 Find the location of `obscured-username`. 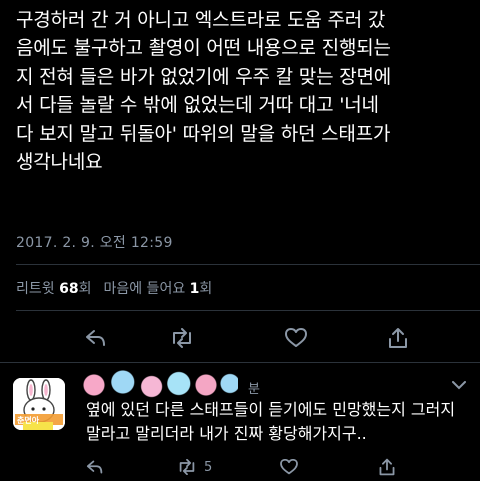

obscured-username is located at coordinates (158, 385).